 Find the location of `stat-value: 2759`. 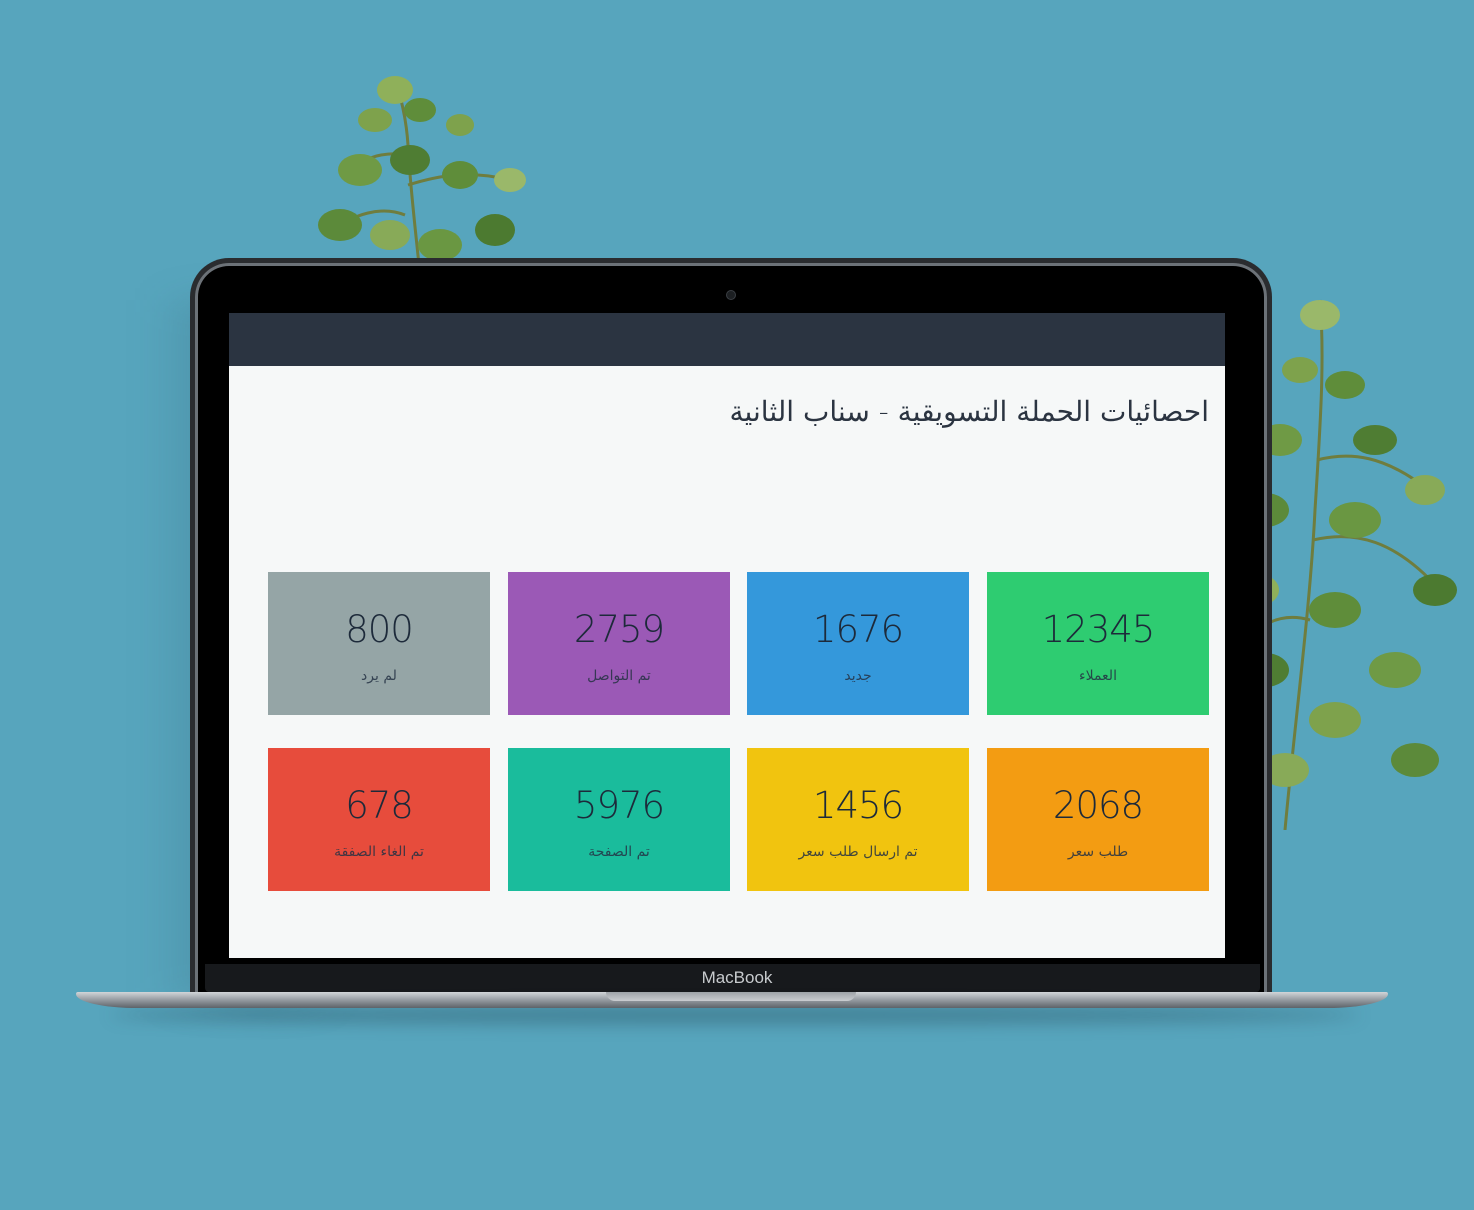

stat-value: 2759 is located at coordinates (619, 629).